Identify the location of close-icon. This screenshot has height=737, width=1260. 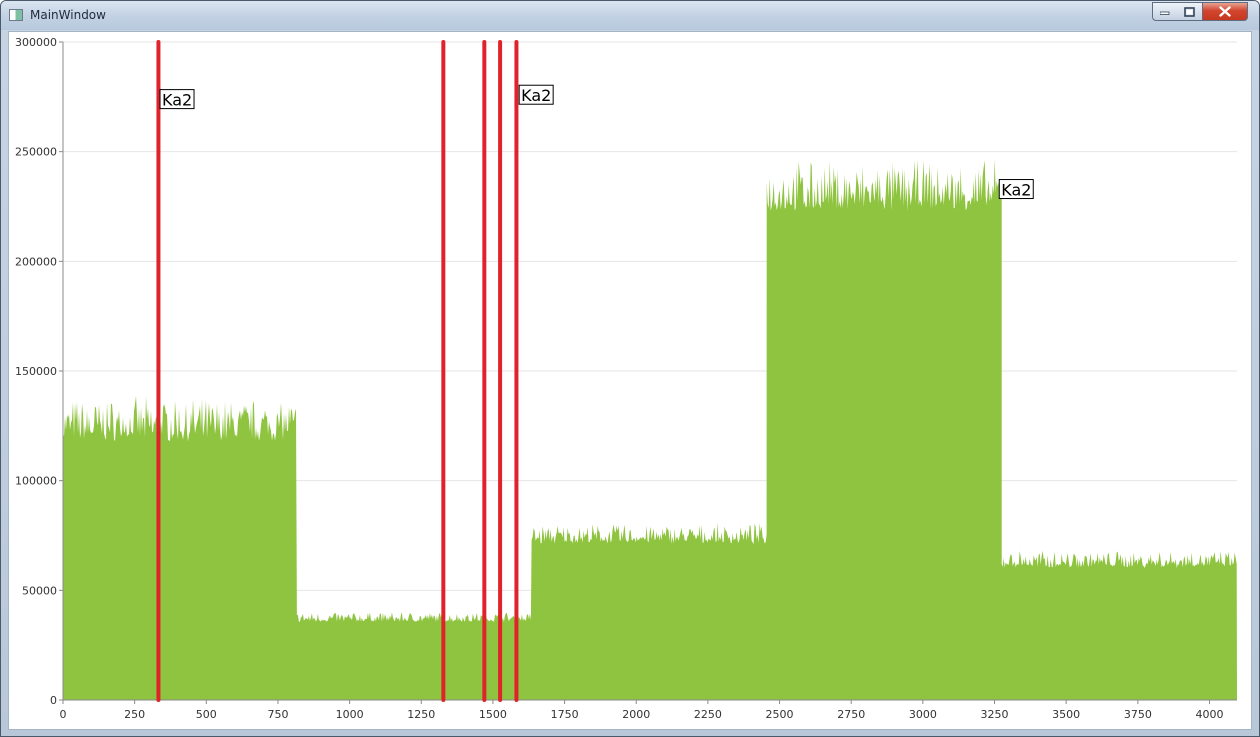
(1225, 11).